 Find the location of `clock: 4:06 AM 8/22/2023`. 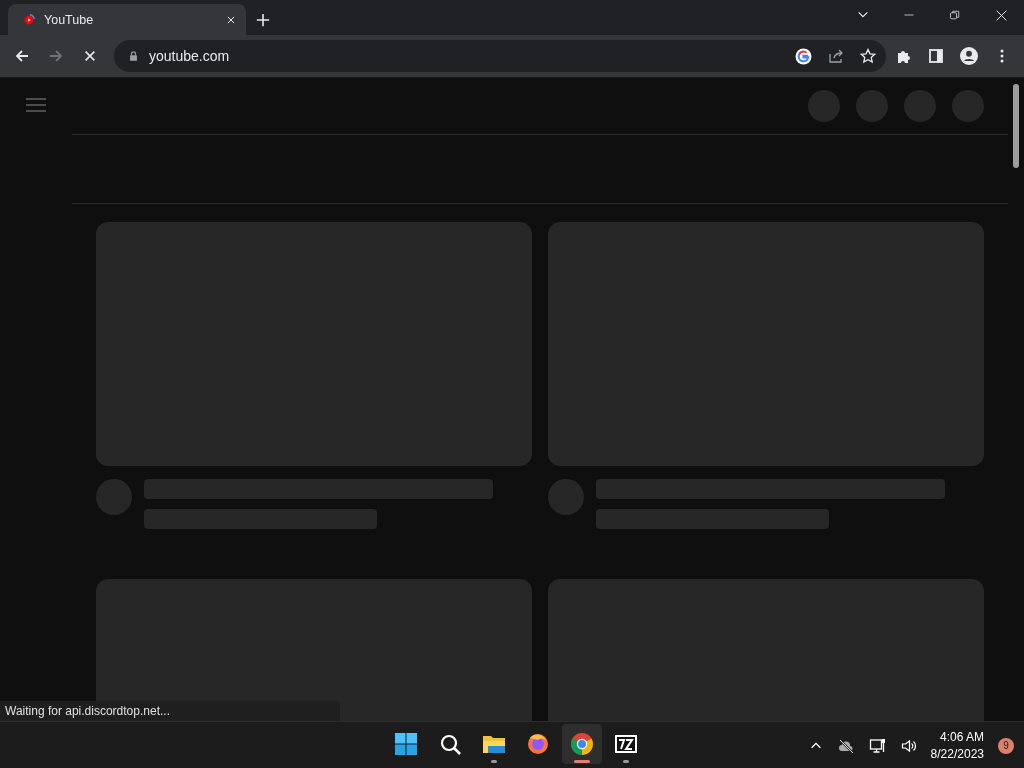

clock: 4:06 AM 8/22/2023 is located at coordinates (957, 745).